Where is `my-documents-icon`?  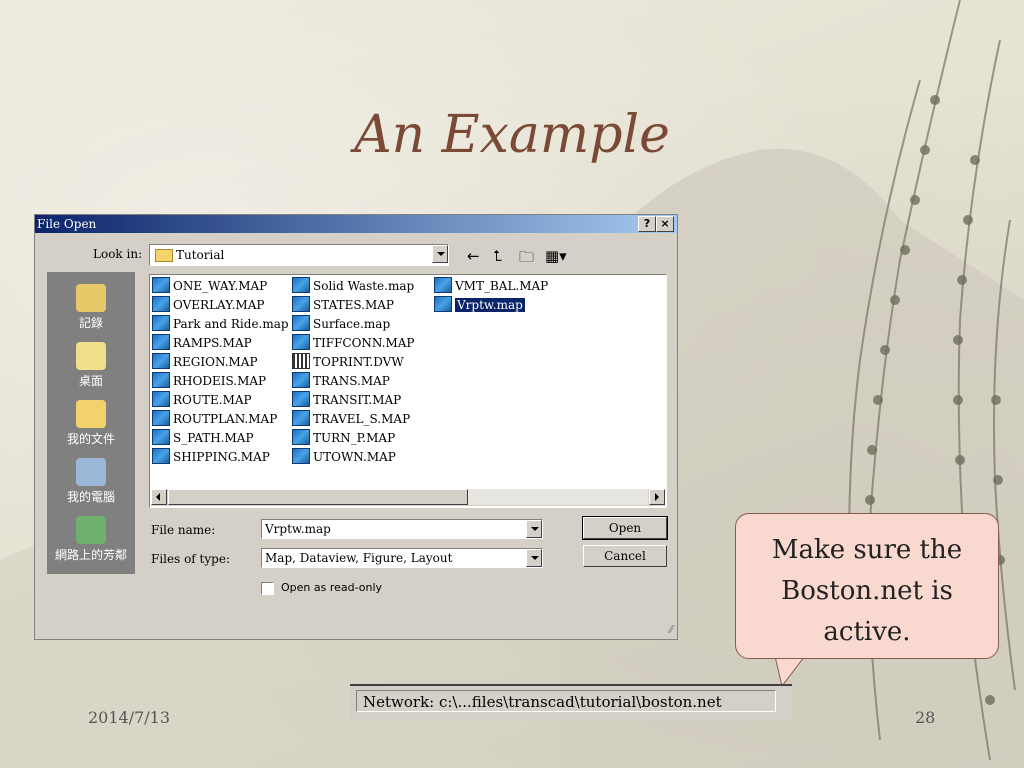 my-documents-icon is located at coordinates (91, 414).